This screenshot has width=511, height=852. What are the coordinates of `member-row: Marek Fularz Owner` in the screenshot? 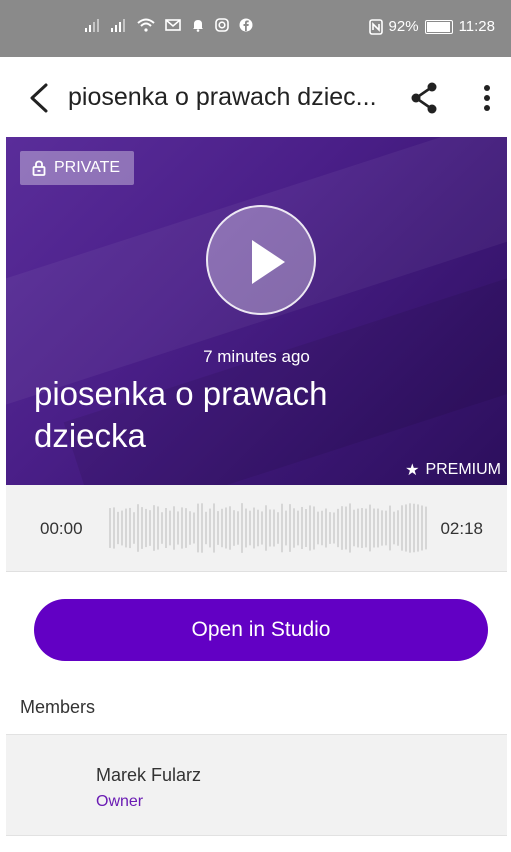 It's located at (256, 785).